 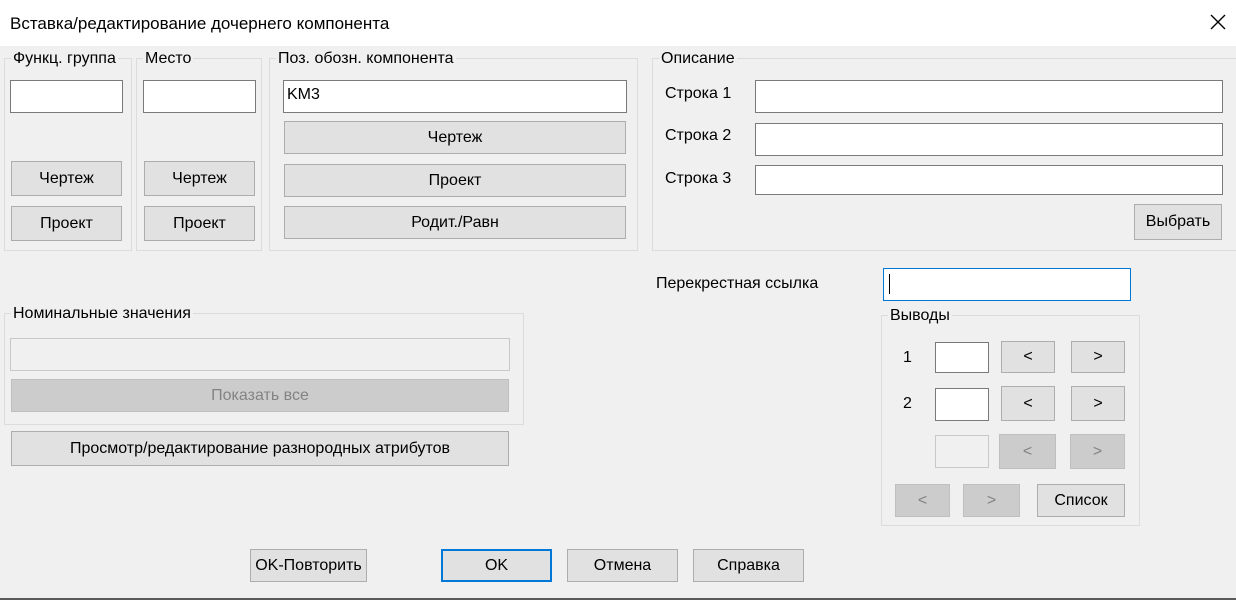 I want to click on pin1-next-button: >, so click(x=1098, y=357).